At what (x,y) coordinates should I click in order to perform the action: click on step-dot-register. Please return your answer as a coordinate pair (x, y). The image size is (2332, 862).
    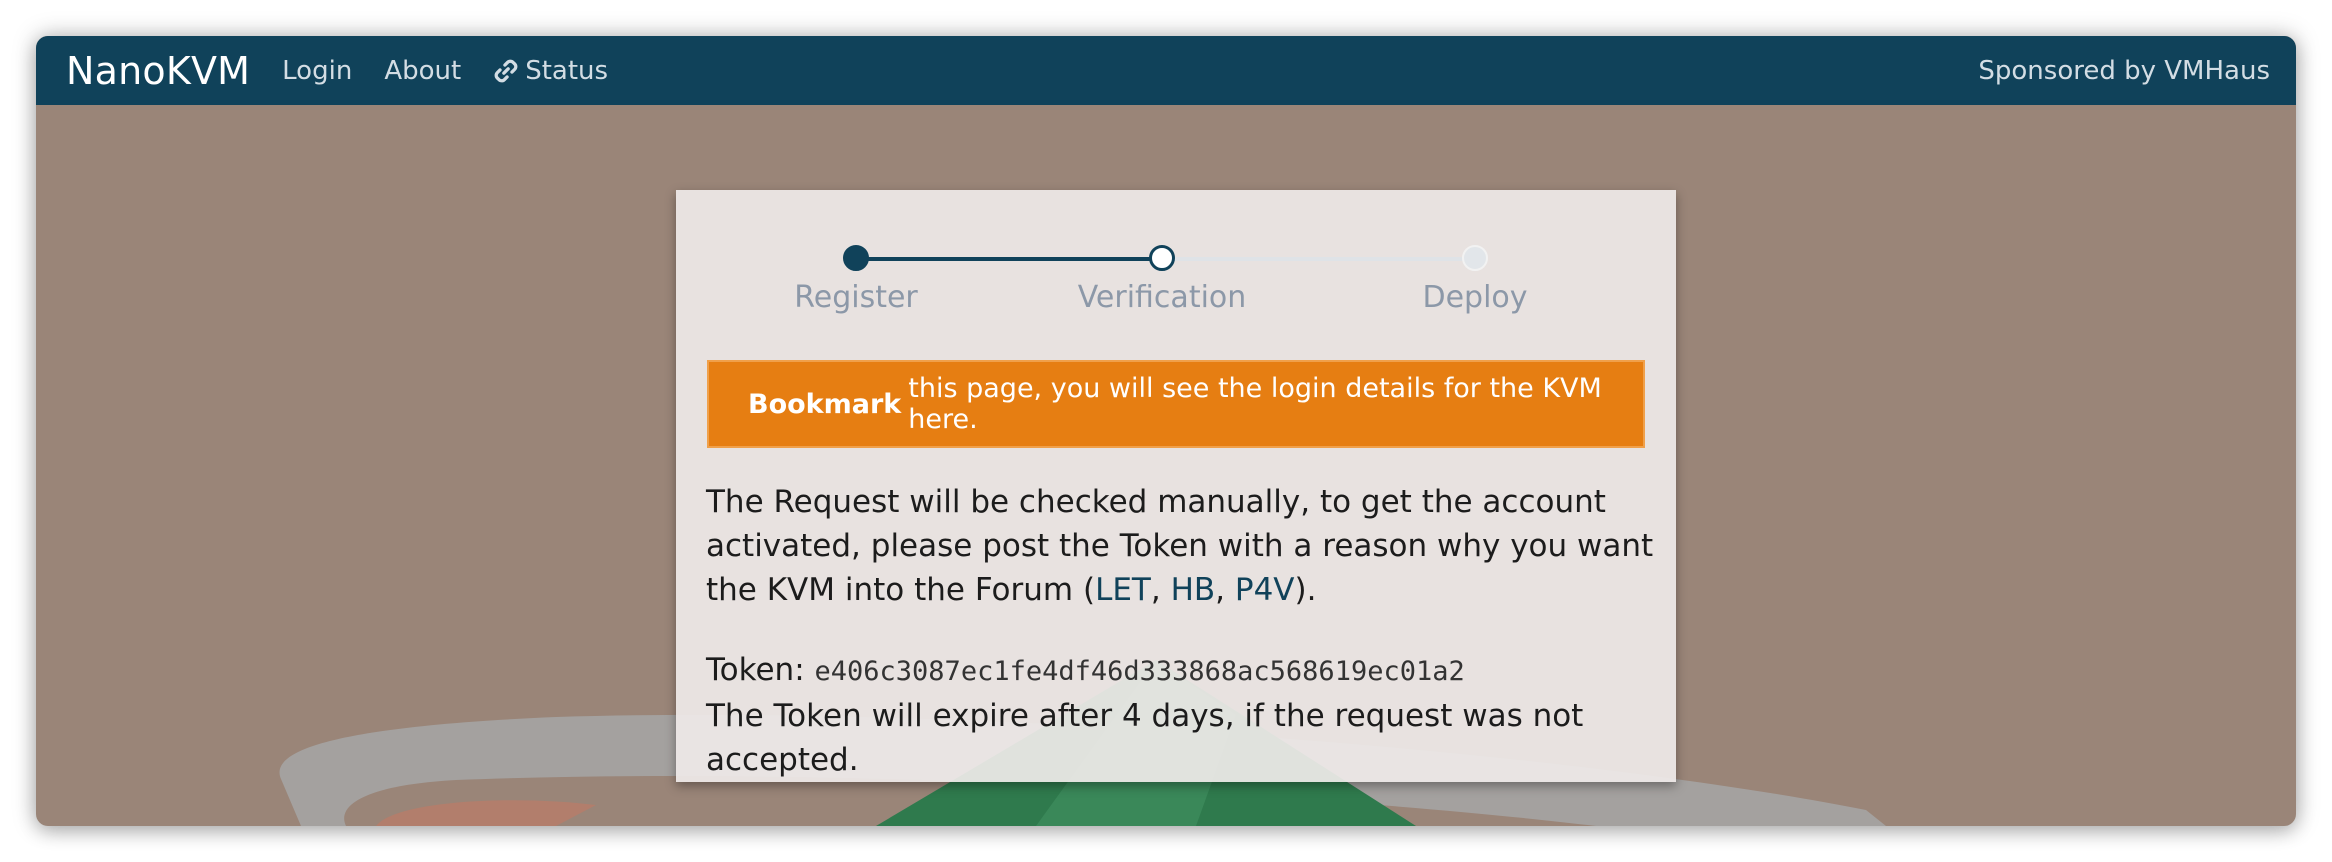
    Looking at the image, I should click on (856, 258).